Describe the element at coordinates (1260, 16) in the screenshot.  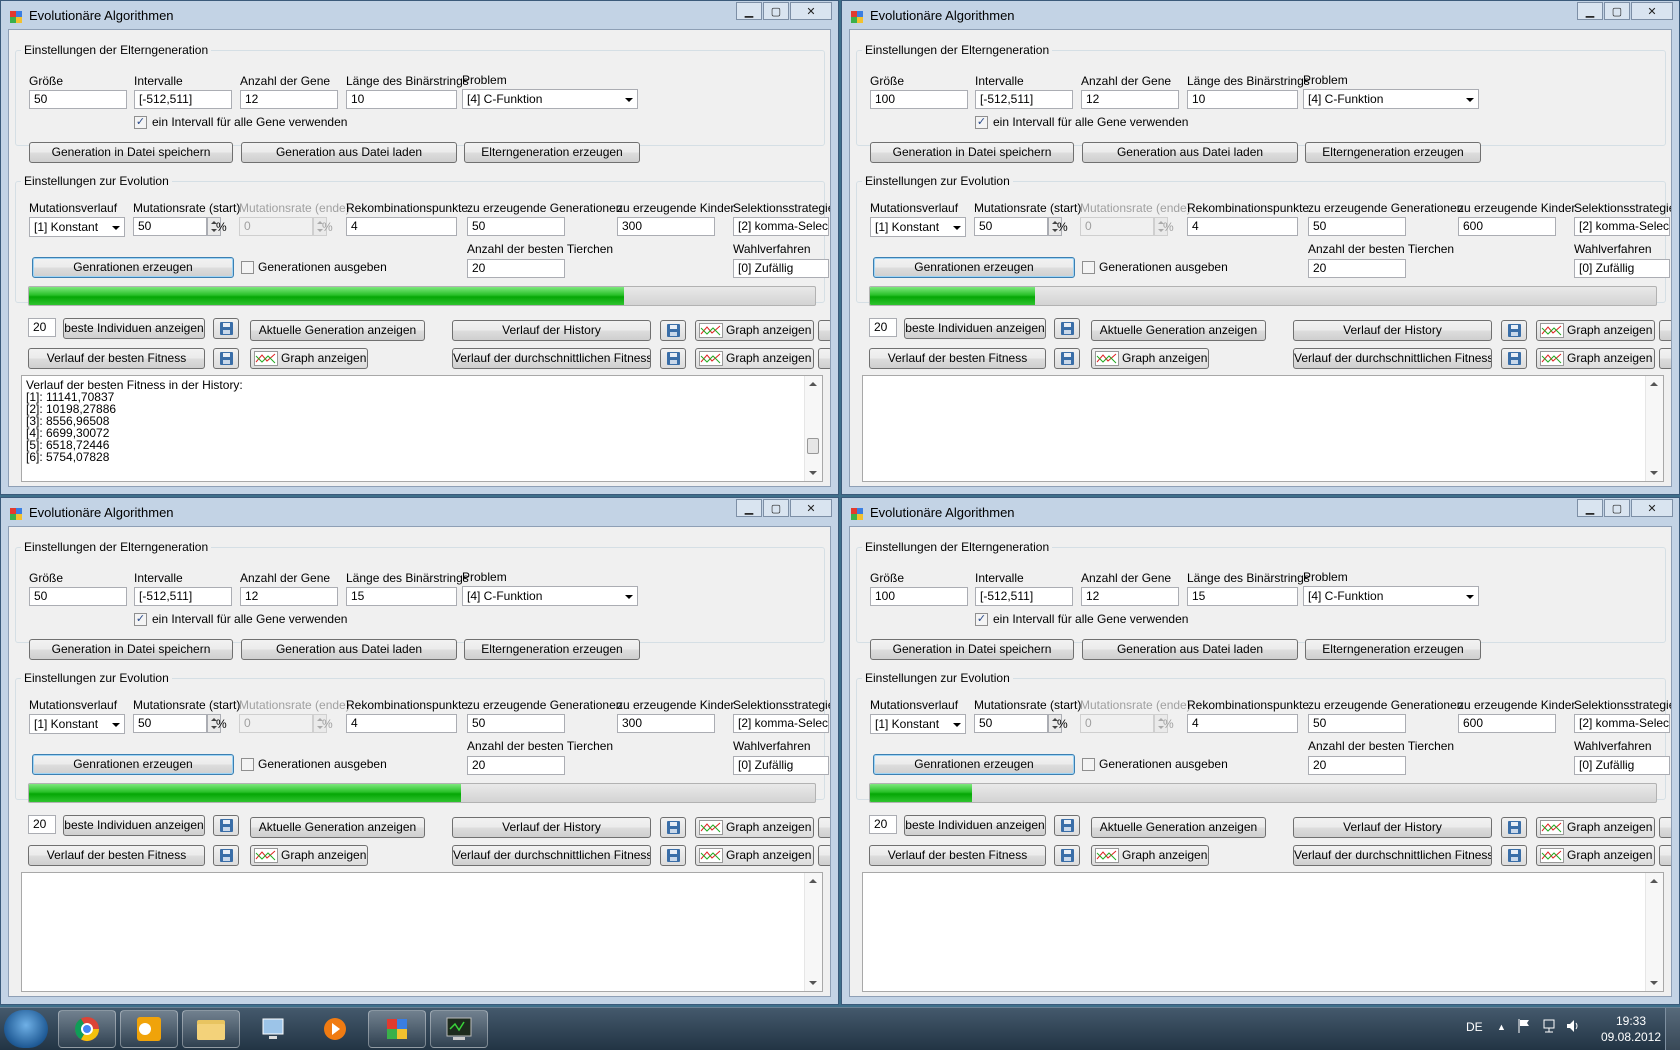
I see `title-bar: Evolutionäre Algorithmen ▁ ▢ ✕` at that location.